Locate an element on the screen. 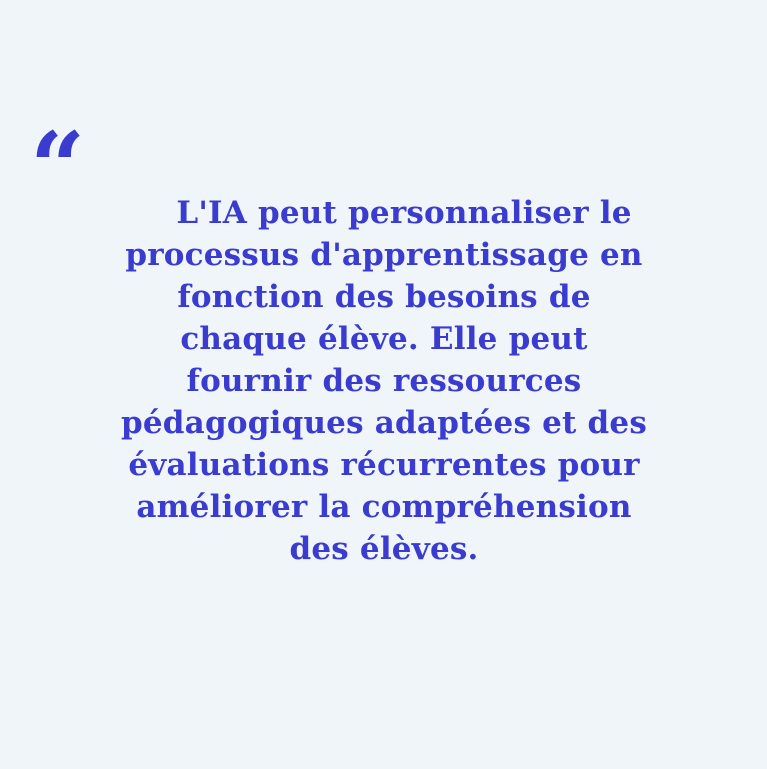  quote-line: L'IA peut personnaliser le is located at coordinates (404, 213).